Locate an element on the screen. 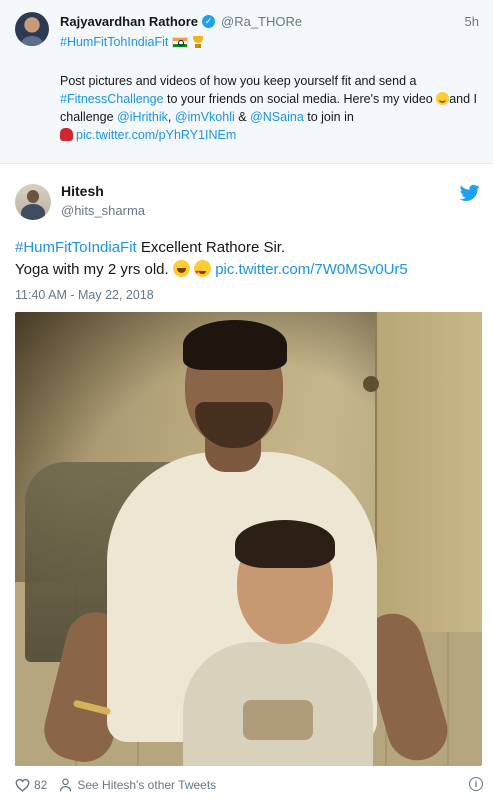 The image size is (493, 800). author-handle: @hits_sharma is located at coordinates (103, 210).